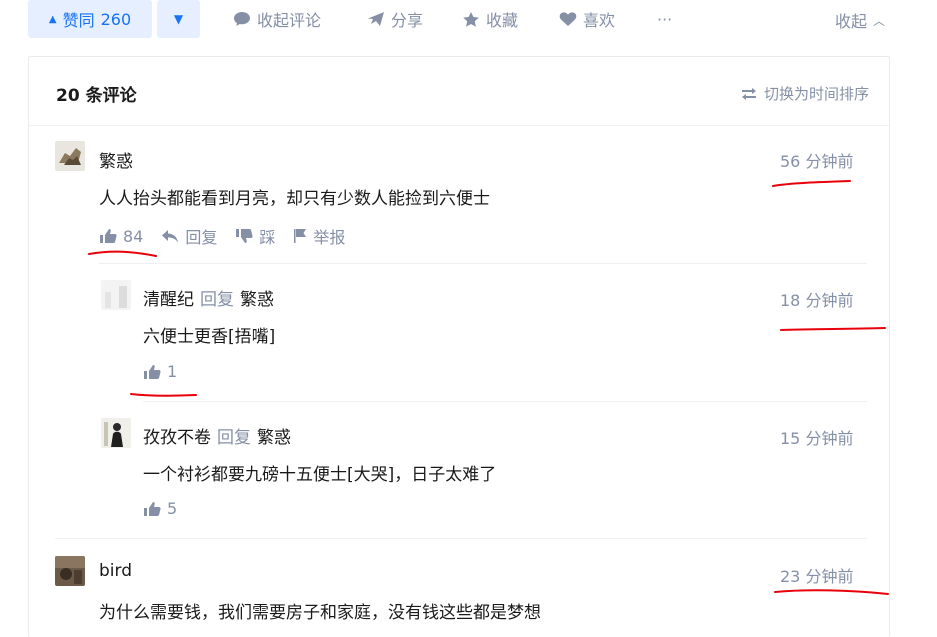  I want to click on star-icon, so click(471, 19).